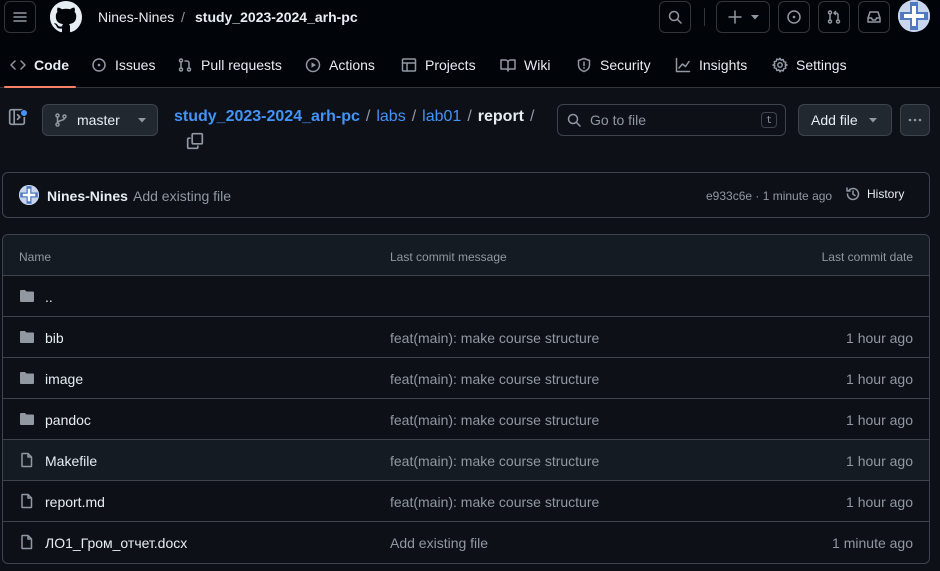 The image size is (940, 571). What do you see at coordinates (466, 296) in the screenshot?
I see `table-row-parent: ..` at bounding box center [466, 296].